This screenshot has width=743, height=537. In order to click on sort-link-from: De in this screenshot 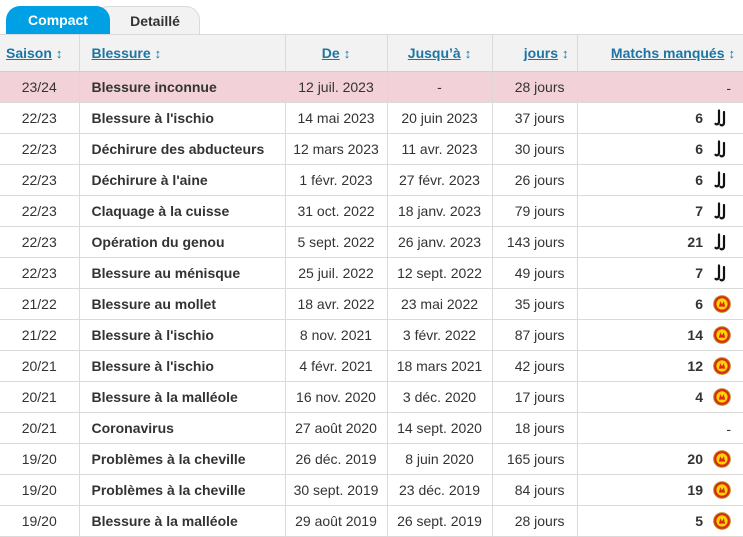, I will do `click(331, 53)`.